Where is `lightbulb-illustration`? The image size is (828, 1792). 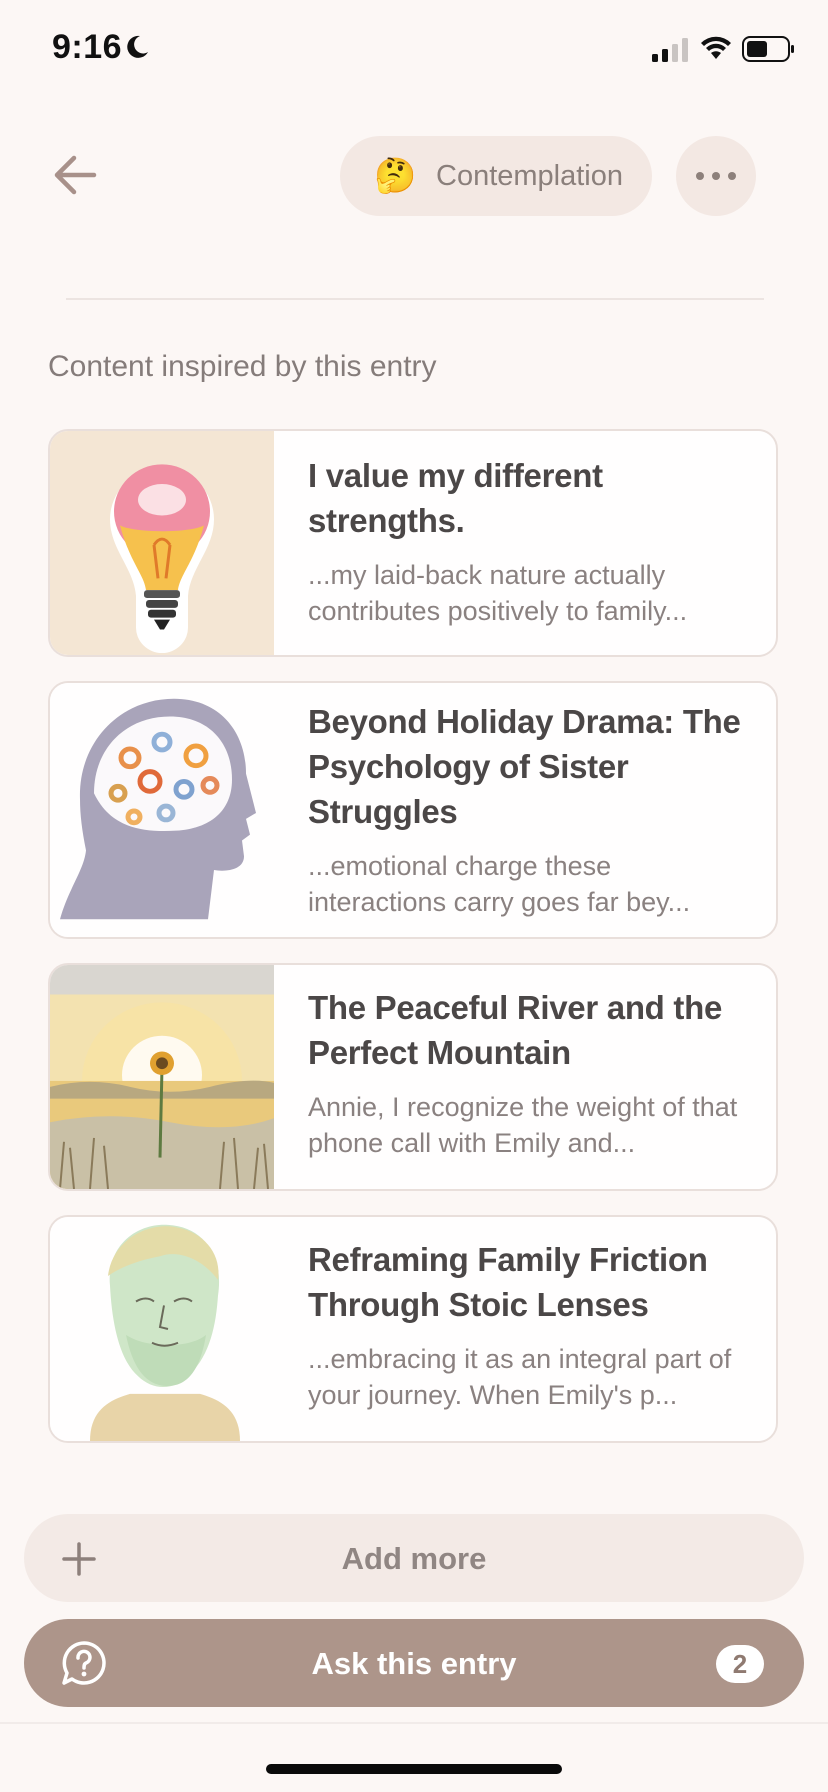
lightbulb-illustration is located at coordinates (162, 543).